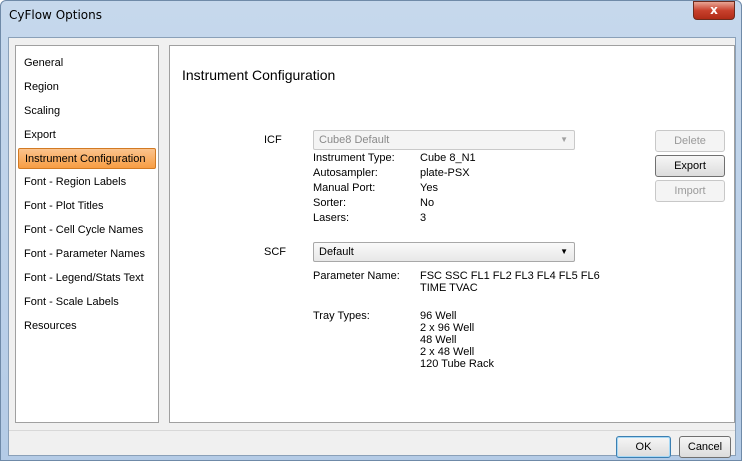  What do you see at coordinates (87, 182) in the screenshot?
I see `sidebar-item-font-region-labels: Font - Region Labels` at bounding box center [87, 182].